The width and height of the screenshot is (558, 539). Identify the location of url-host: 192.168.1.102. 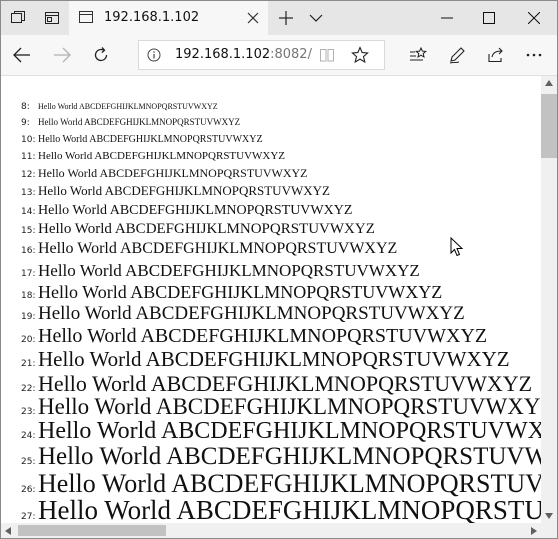
(223, 54).